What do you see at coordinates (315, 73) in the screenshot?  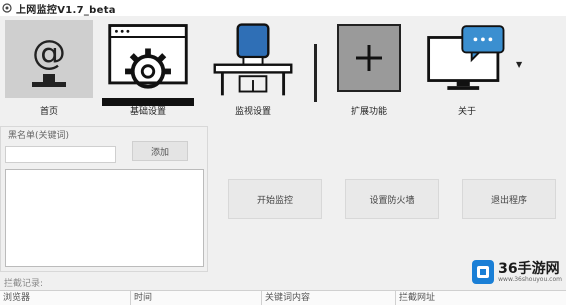 I see `toolbar-separator` at bounding box center [315, 73].